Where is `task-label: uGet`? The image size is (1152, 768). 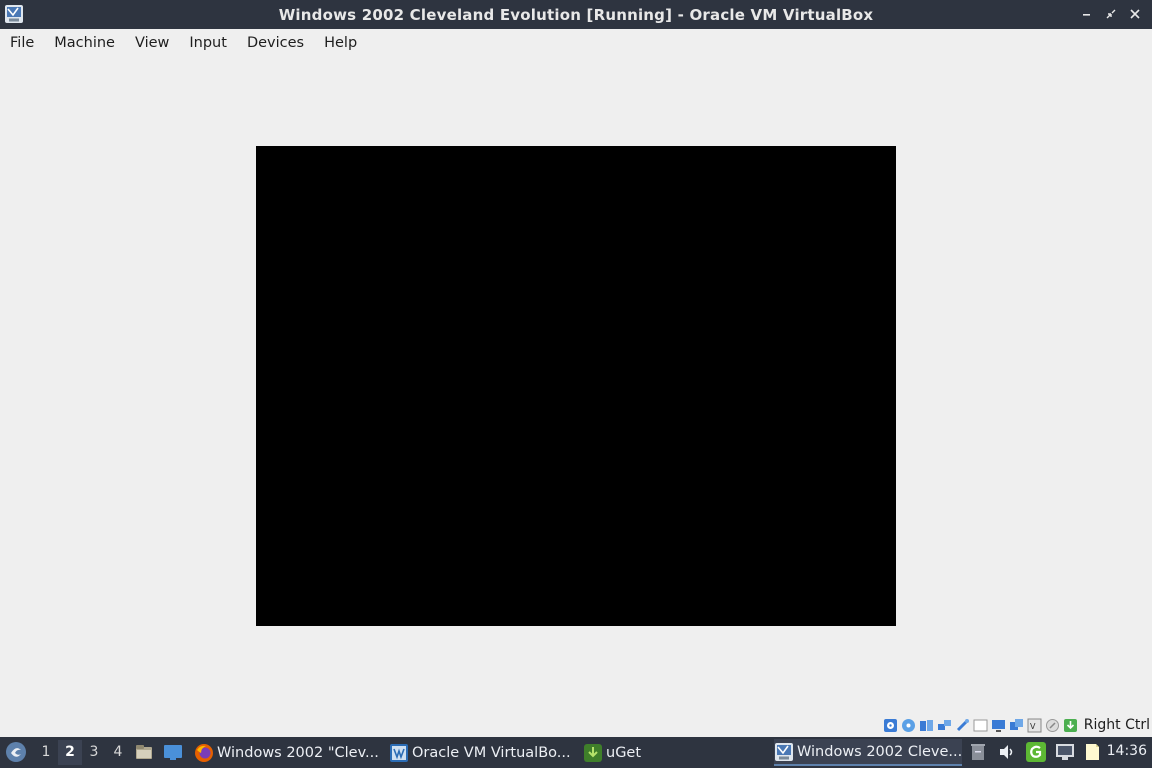
task-label: uGet is located at coordinates (624, 752).